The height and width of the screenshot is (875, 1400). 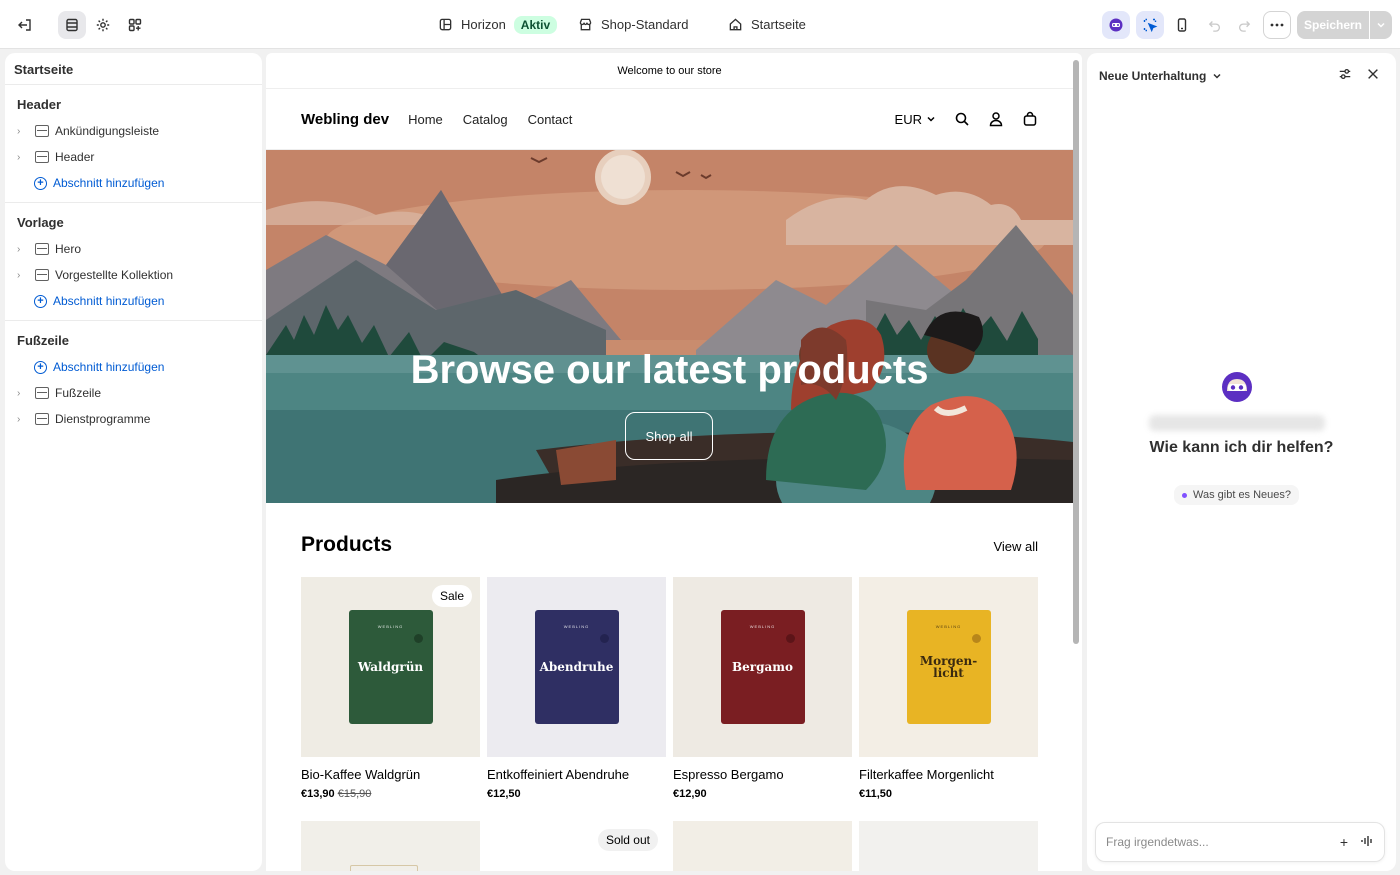 I want to click on products-title: Products, so click(x=347, y=544).